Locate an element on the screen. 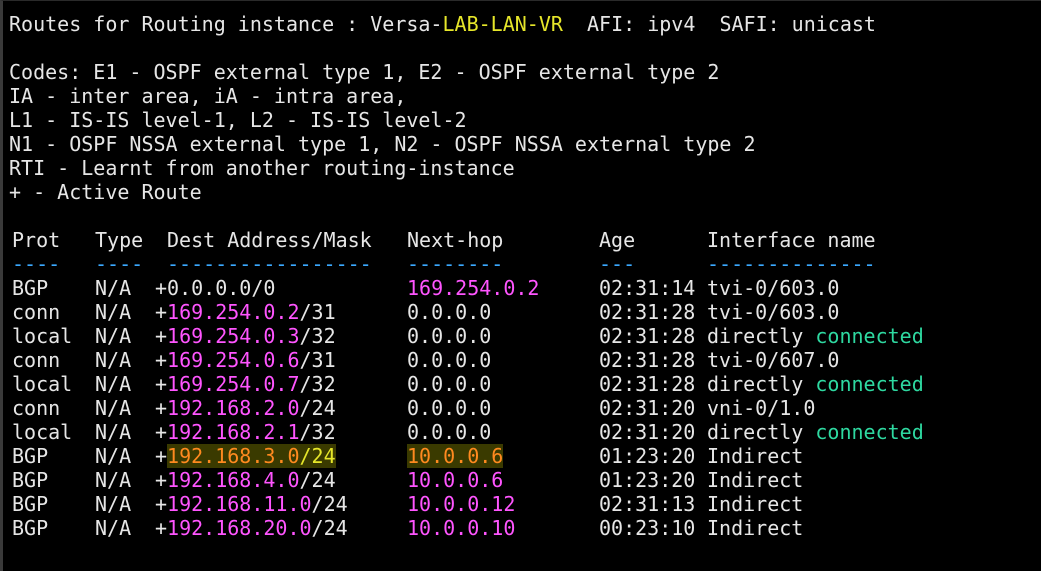 Image resolution: width=1041 pixels, height=571 pixels. dest-ip: 169.254.0.2 is located at coordinates (233, 312).